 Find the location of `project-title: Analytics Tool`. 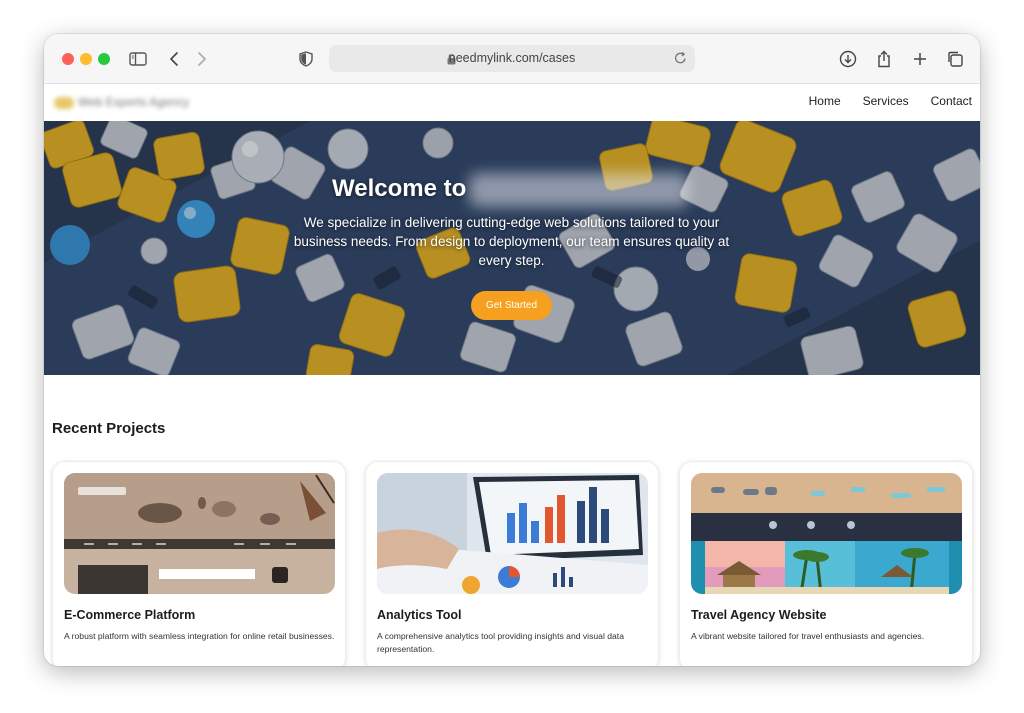

project-title: Analytics Tool is located at coordinates (419, 615).